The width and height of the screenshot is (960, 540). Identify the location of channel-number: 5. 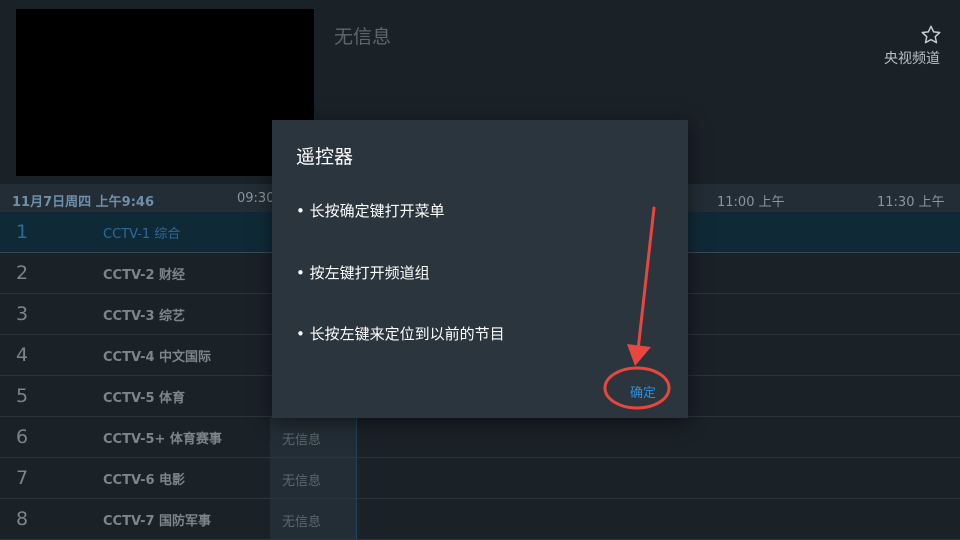
(22, 396).